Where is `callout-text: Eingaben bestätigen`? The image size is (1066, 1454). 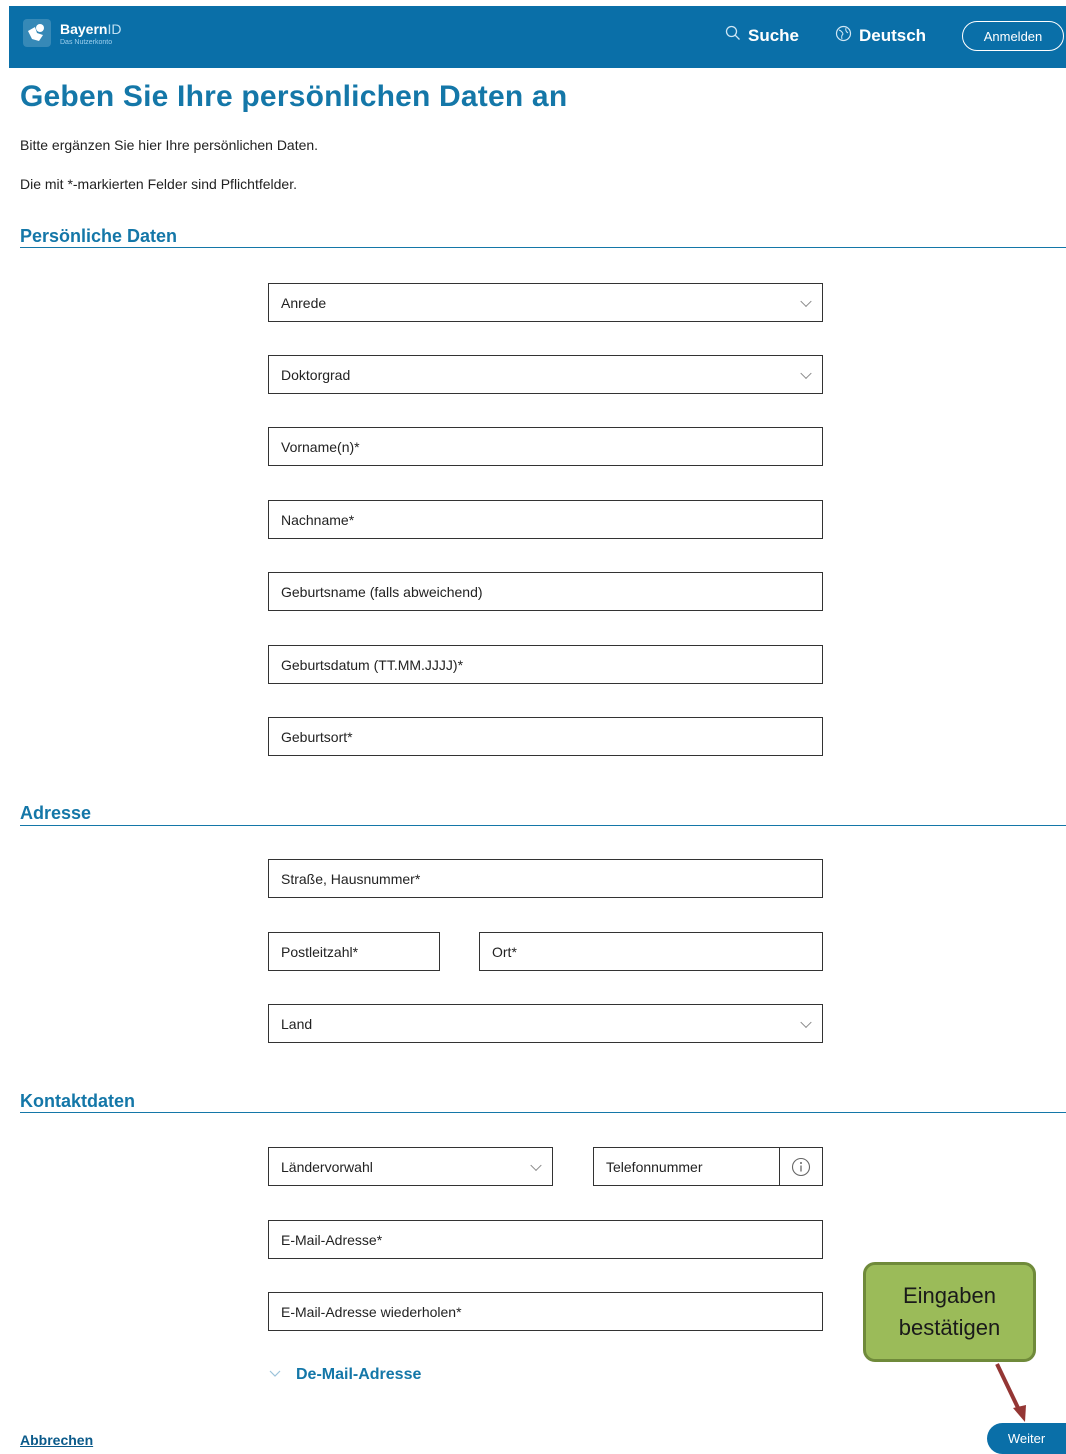
callout-text: Eingaben bestätigen is located at coordinates (949, 1311).